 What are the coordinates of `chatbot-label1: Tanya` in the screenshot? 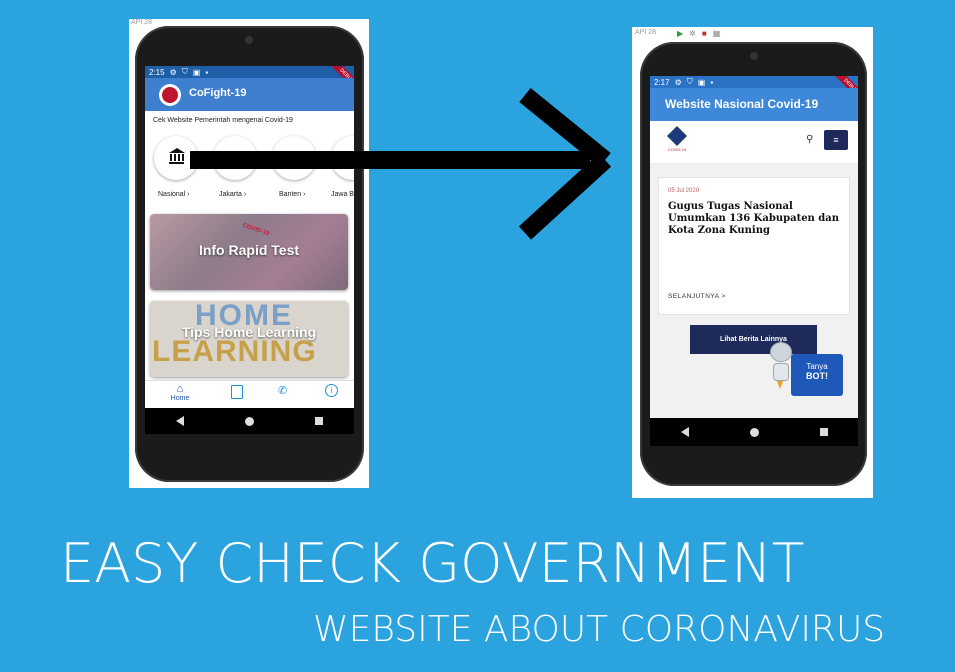 It's located at (817, 366).